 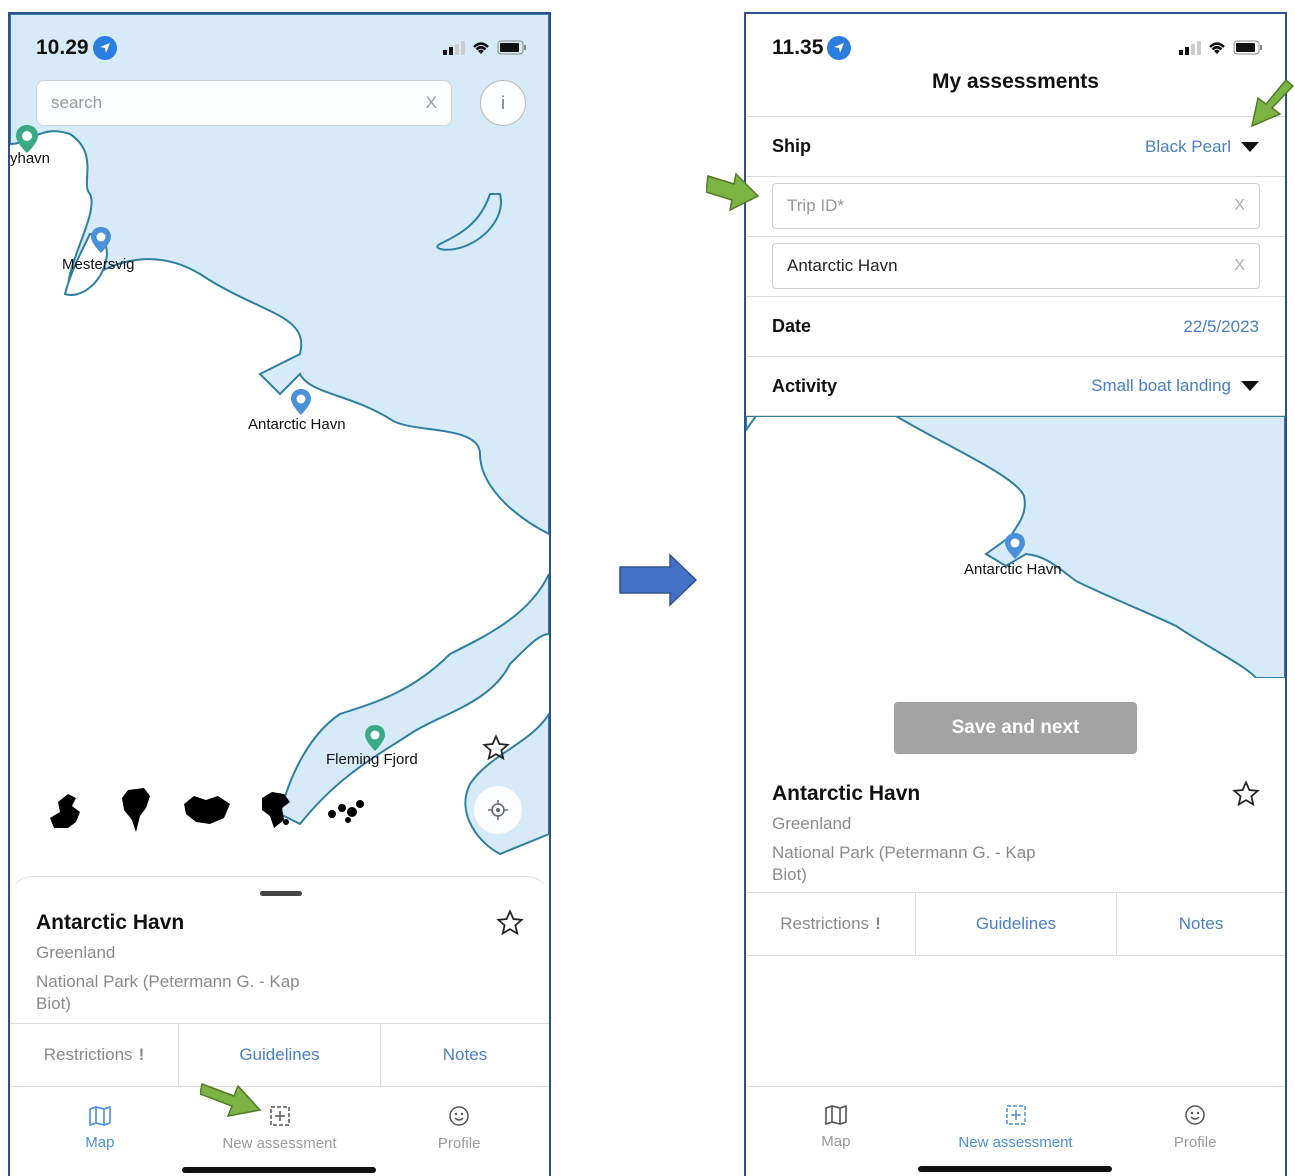 What do you see at coordinates (658, 580) in the screenshot?
I see `transition-arrow` at bounding box center [658, 580].